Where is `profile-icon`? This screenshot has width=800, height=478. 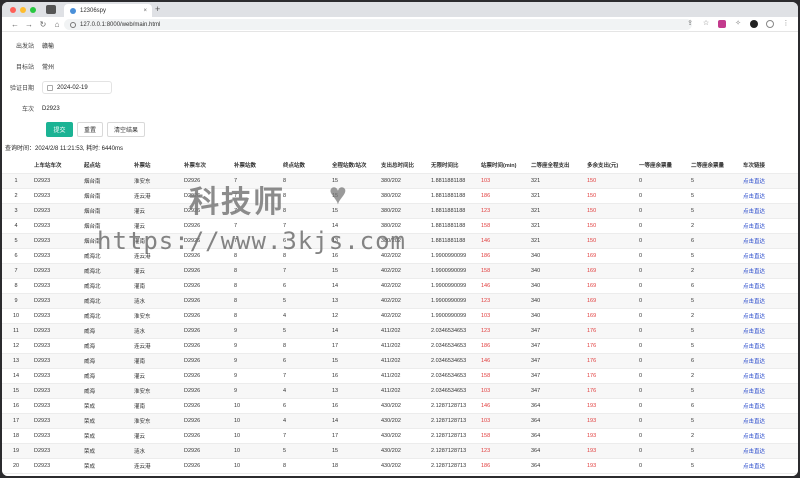 profile-icon is located at coordinates (51, 9).